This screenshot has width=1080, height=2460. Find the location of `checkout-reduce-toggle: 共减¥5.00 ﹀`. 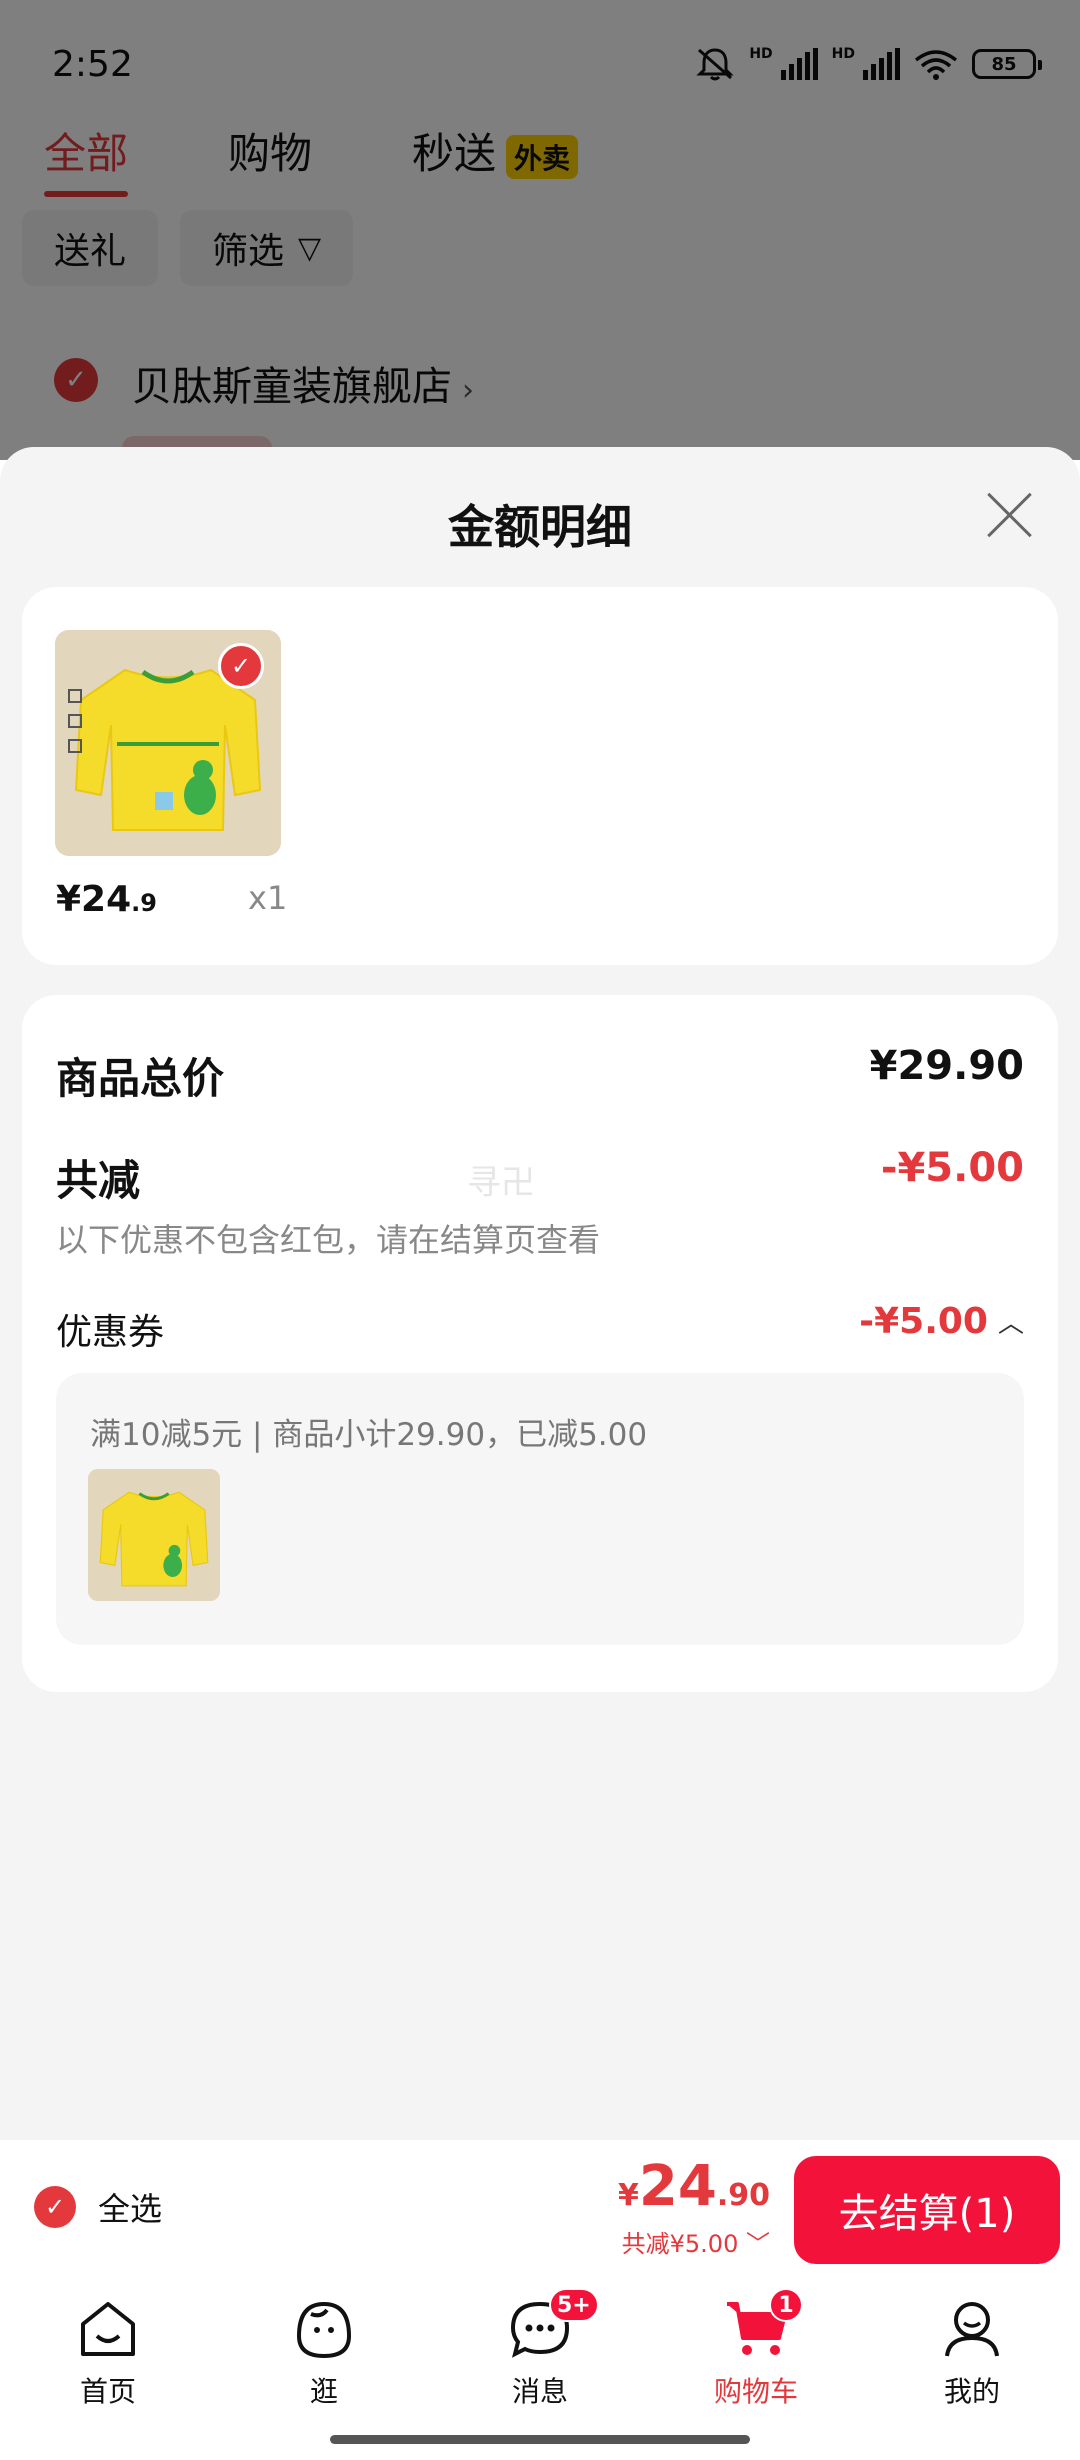

checkout-reduce-toggle: 共减¥5.00 ﹀ is located at coordinates (696, 2241).